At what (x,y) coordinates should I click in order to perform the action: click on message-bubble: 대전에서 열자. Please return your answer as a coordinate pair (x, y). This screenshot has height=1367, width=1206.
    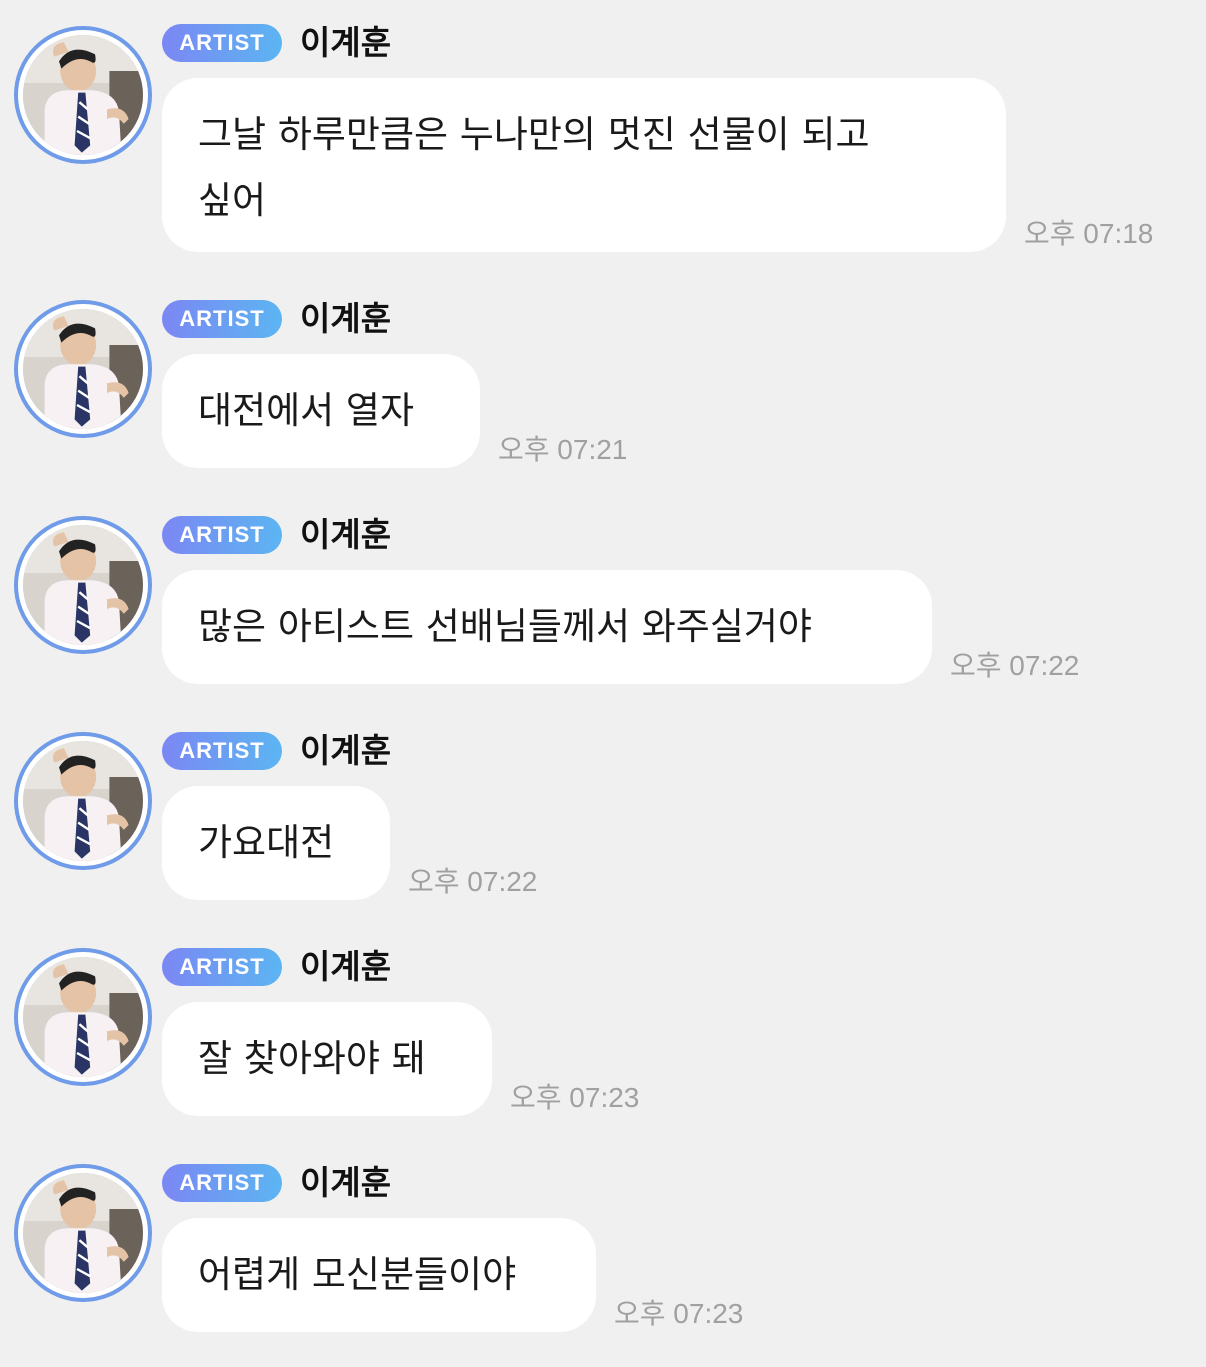
    Looking at the image, I should click on (321, 411).